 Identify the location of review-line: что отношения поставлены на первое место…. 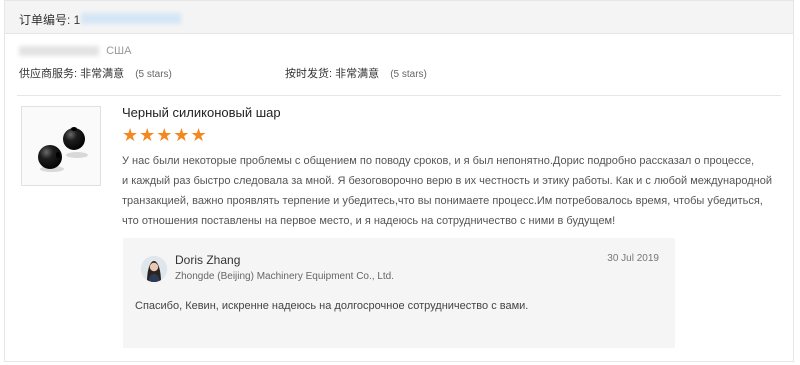
(369, 221).